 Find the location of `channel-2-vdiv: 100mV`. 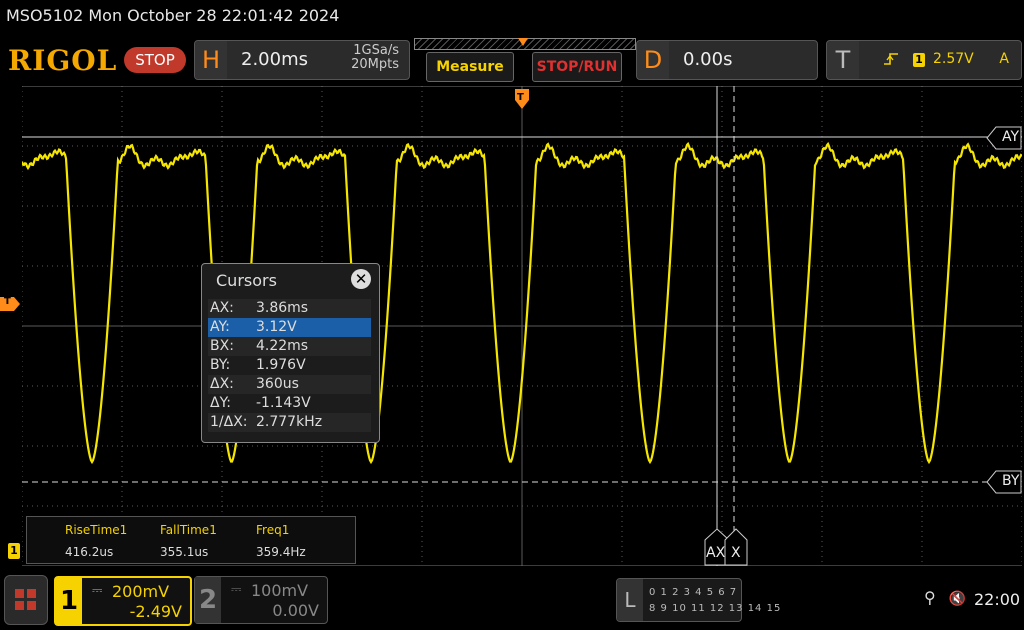

channel-2-vdiv: 100mV is located at coordinates (280, 590).